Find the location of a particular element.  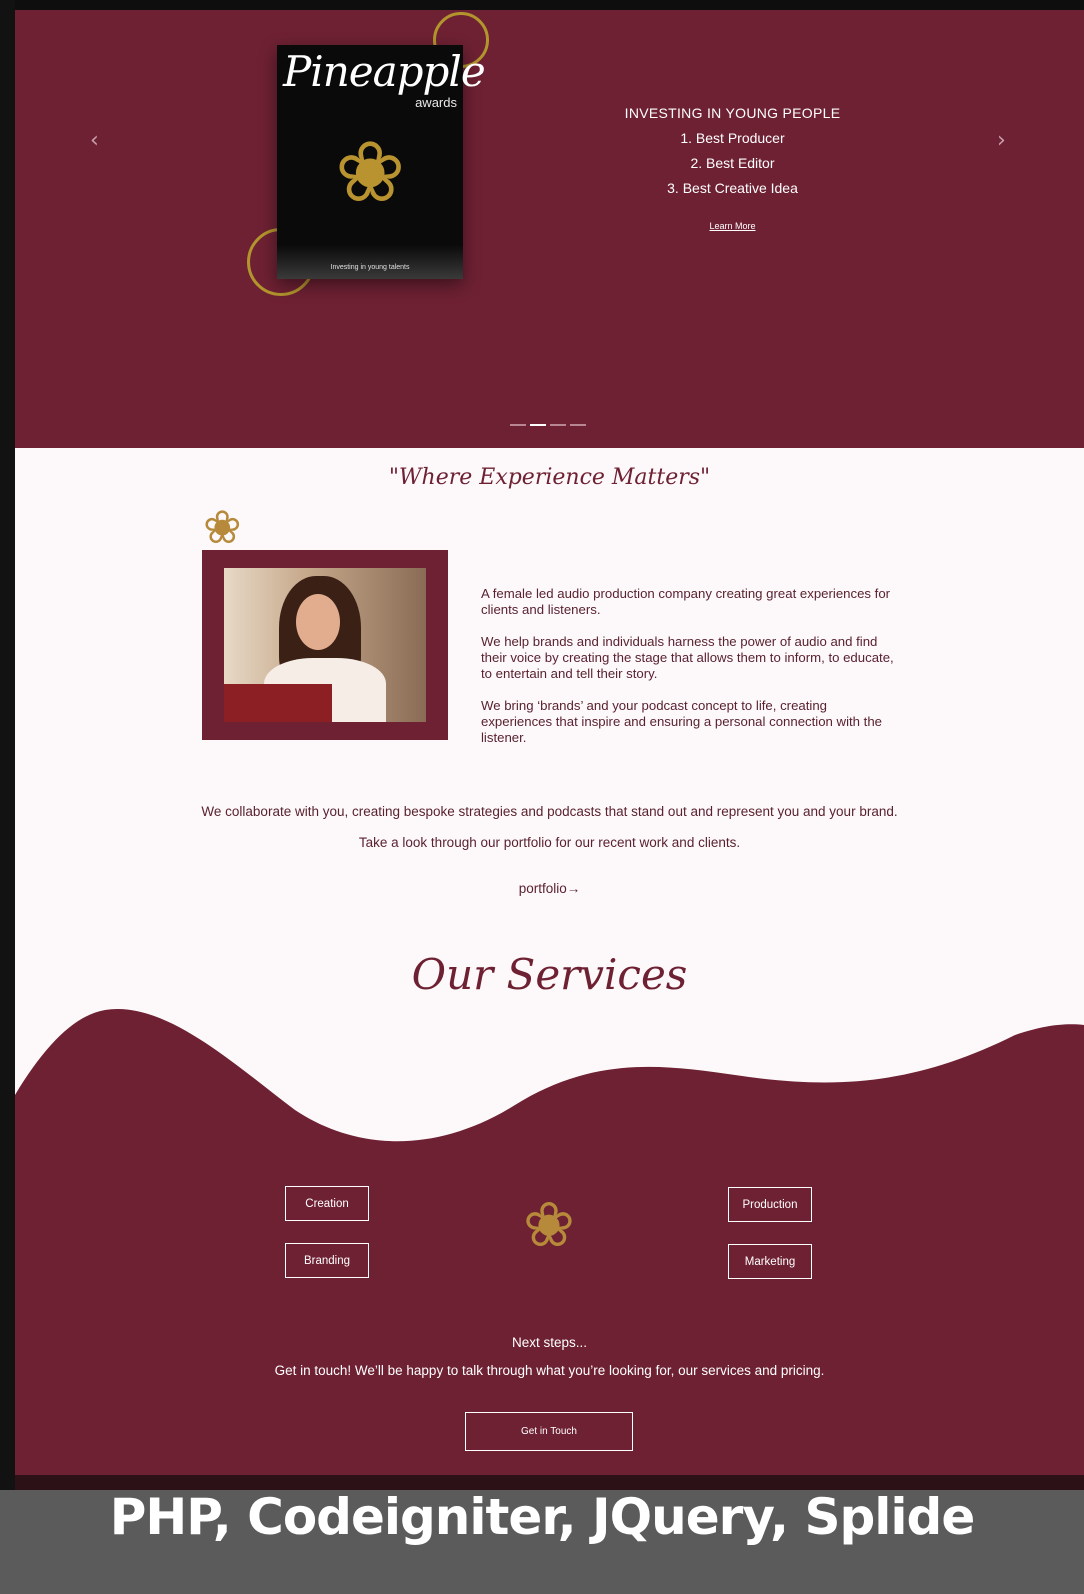

slider-dot-active is located at coordinates (538, 425).